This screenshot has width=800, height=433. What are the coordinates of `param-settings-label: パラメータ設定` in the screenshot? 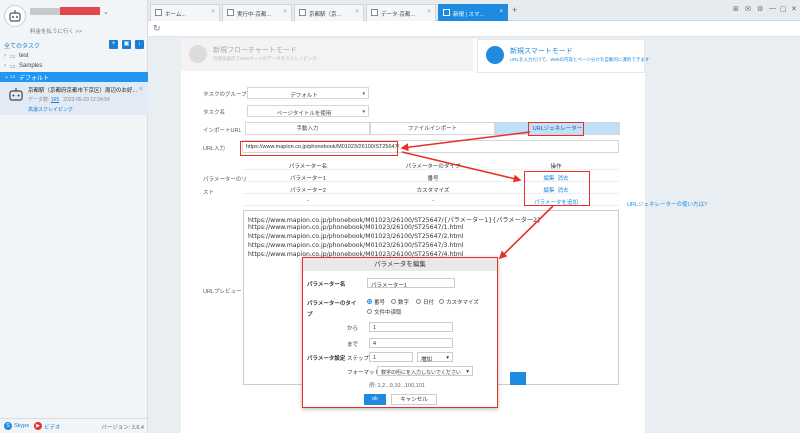 It's located at (326, 359).